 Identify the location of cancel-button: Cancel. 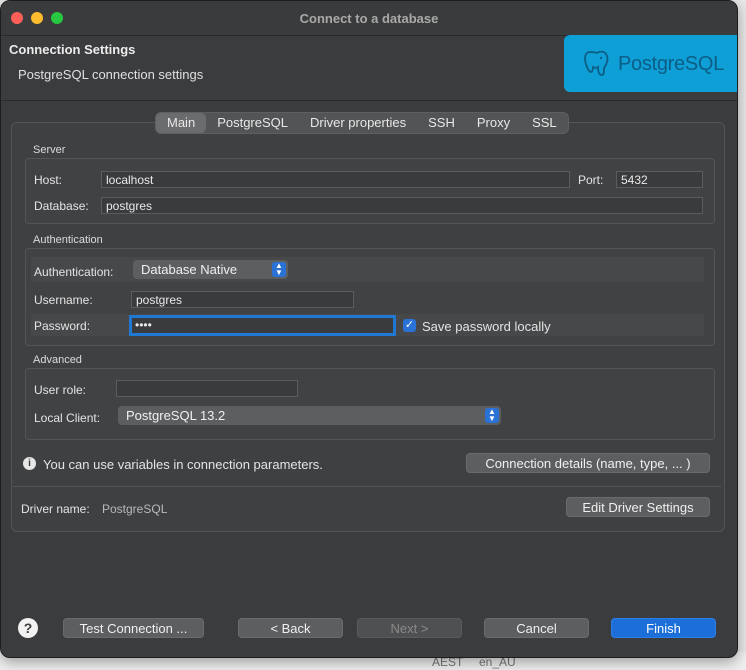
(536, 628).